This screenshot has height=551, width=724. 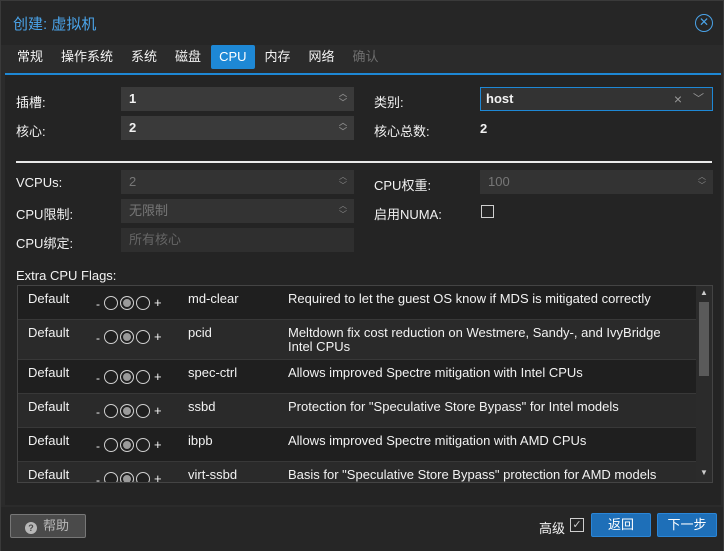 I want to click on vcpus-label: VCPUs:, so click(x=39, y=182).